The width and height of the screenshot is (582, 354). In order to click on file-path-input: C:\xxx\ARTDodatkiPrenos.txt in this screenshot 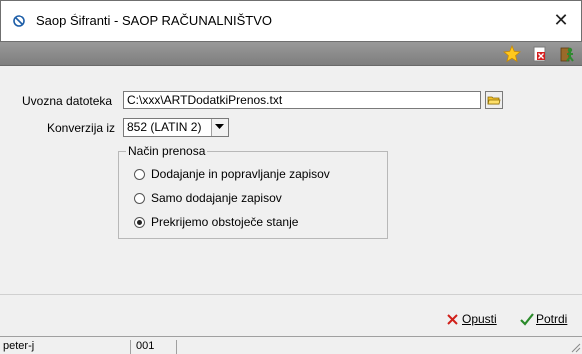, I will do `click(302, 100)`.